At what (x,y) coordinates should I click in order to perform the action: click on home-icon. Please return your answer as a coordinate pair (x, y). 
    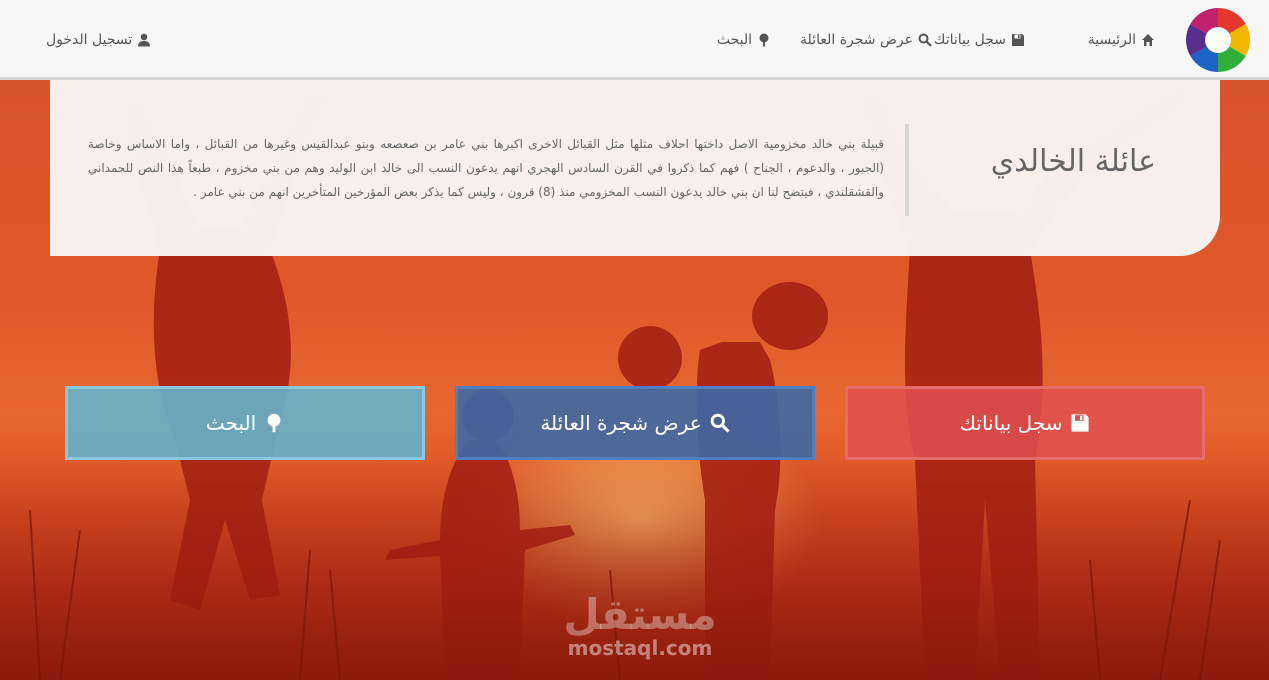
    Looking at the image, I should click on (1148, 40).